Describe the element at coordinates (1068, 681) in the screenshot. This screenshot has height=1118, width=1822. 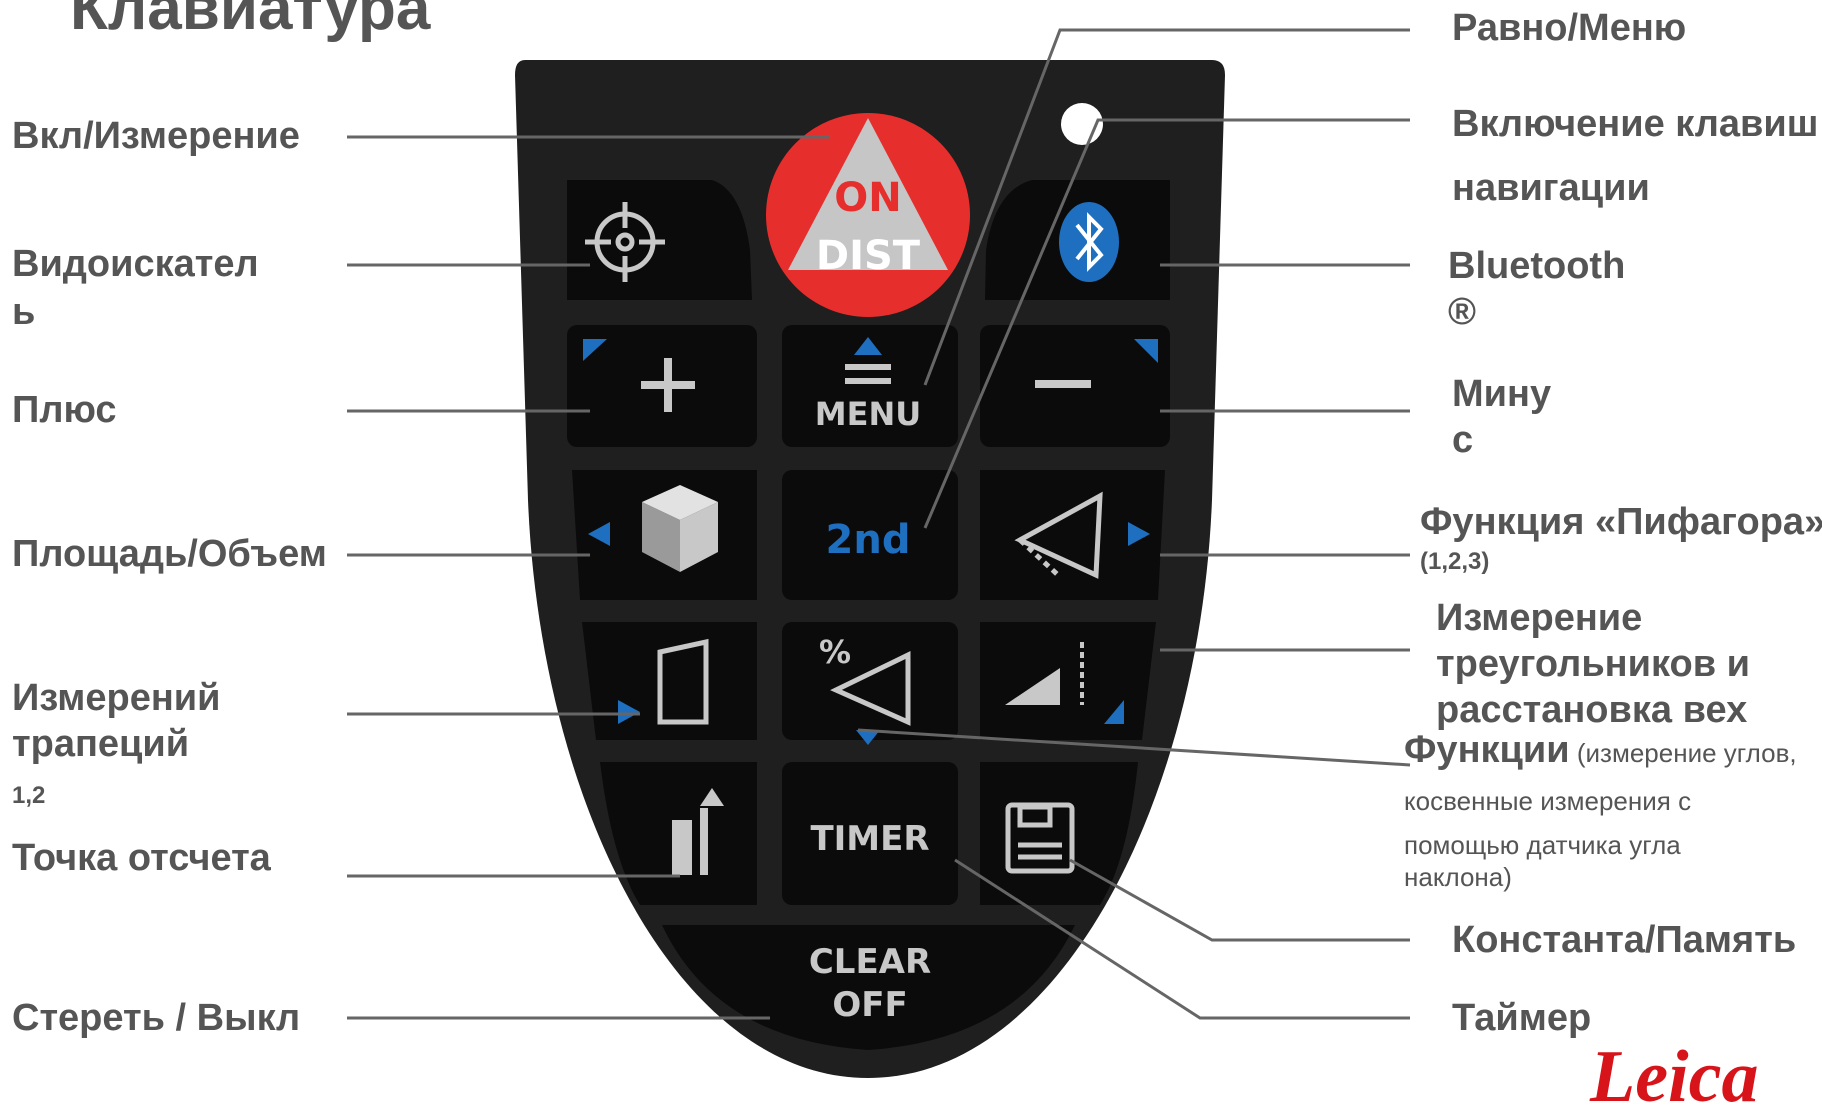
I see `key-stakeout` at that location.